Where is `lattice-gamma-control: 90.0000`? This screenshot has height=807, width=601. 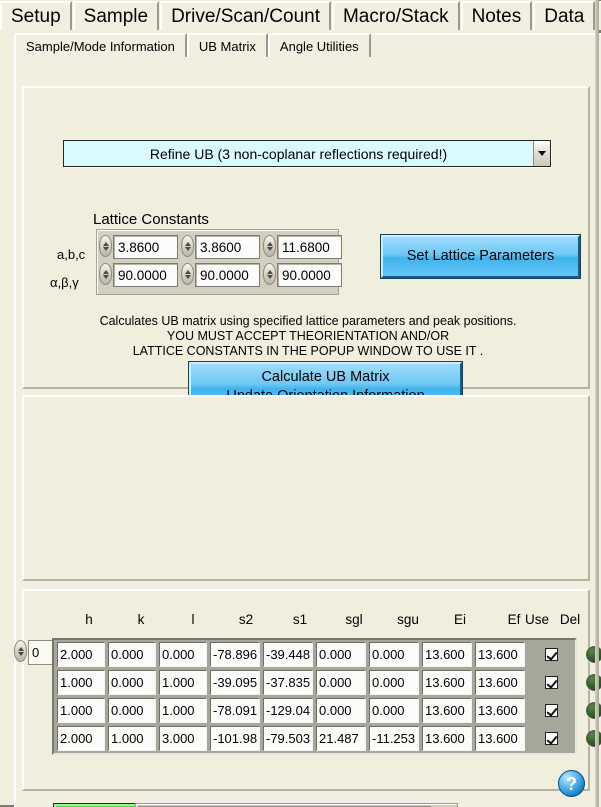
lattice-gamma-control: 90.0000 is located at coordinates (302, 275).